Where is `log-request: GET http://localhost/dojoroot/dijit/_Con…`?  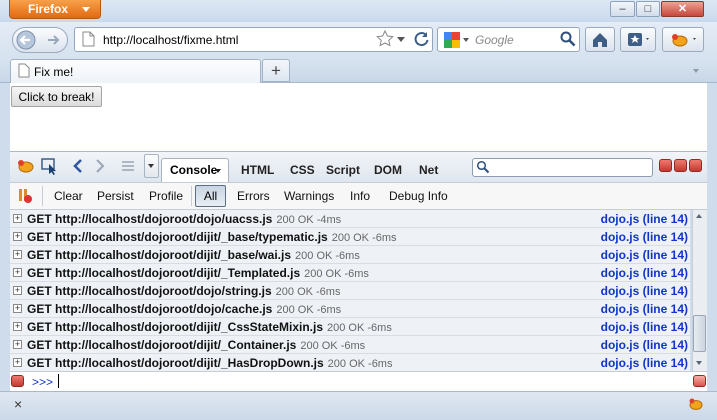
log-request: GET http://localhost/dojoroot/dijit/_Con… is located at coordinates (162, 345).